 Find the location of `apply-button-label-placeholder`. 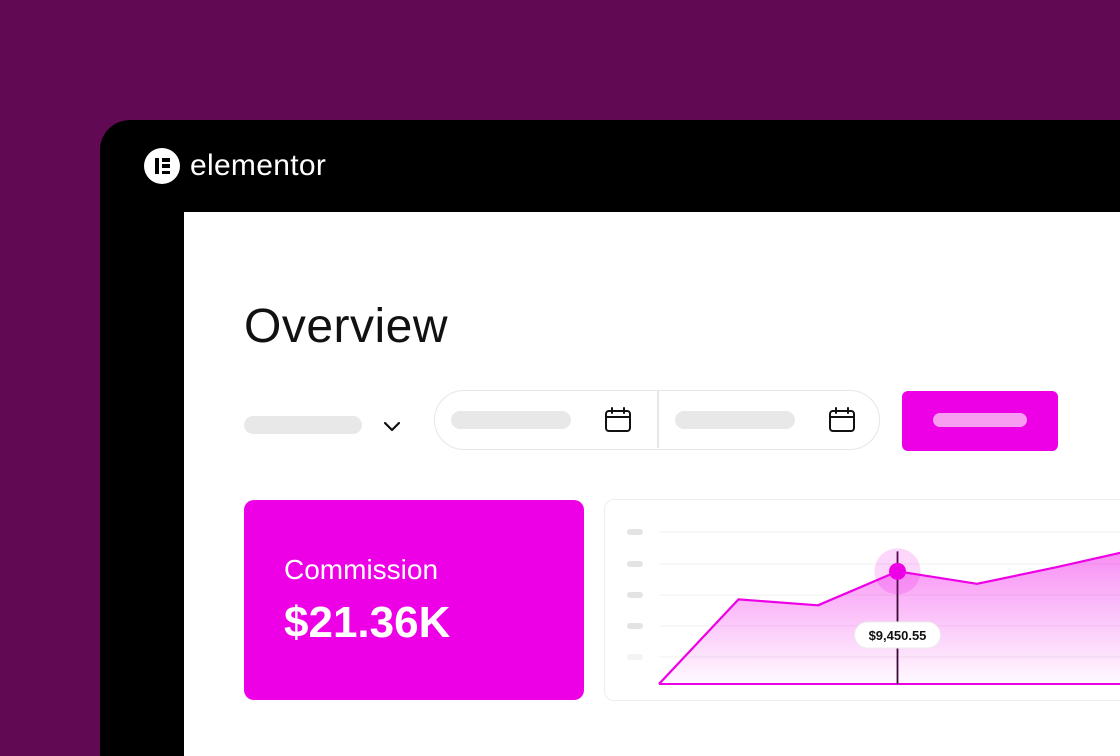

apply-button-label-placeholder is located at coordinates (980, 420).